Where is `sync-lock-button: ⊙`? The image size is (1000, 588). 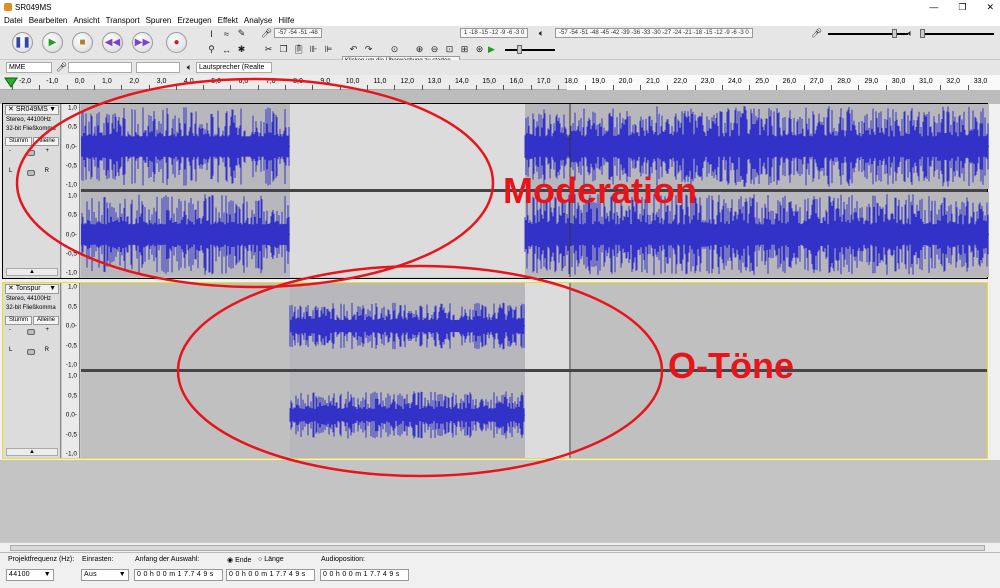
sync-lock-button: ⊙ is located at coordinates (394, 49).